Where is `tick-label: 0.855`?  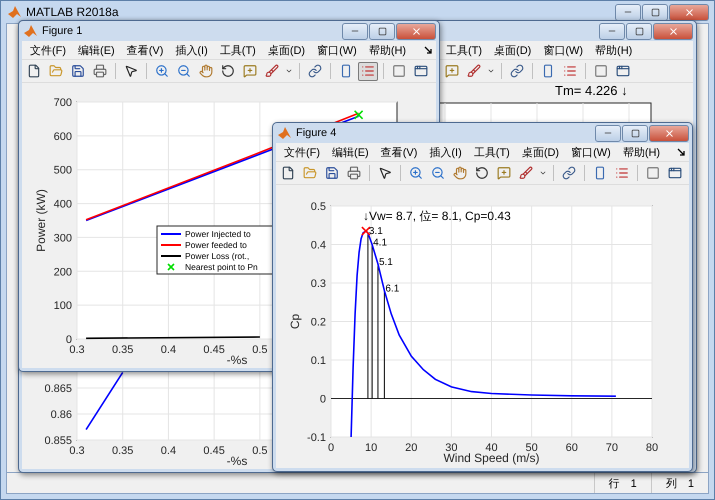
tick-label: 0.855 is located at coordinates (58, 441).